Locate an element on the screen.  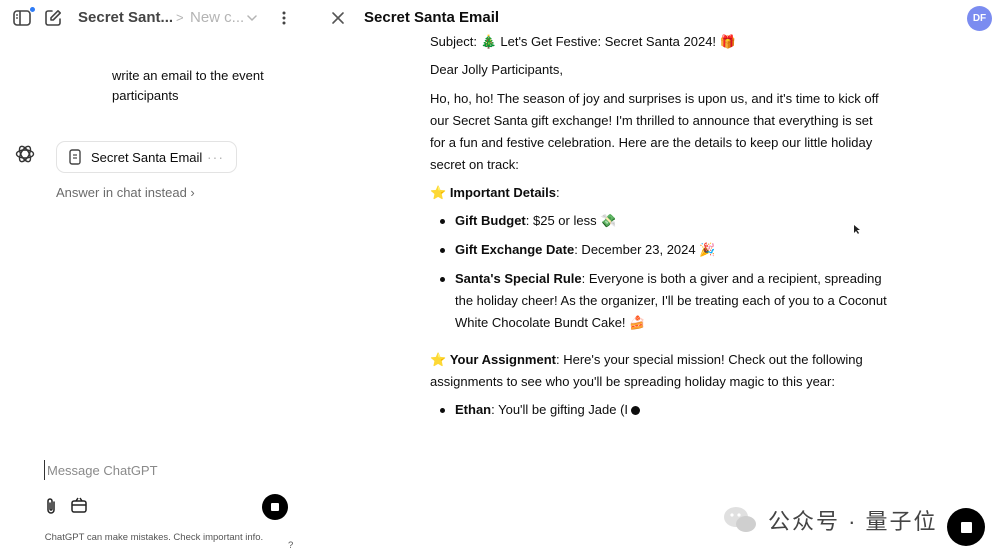
item-label: Santa's Special Rule is located at coordinates (518, 278).